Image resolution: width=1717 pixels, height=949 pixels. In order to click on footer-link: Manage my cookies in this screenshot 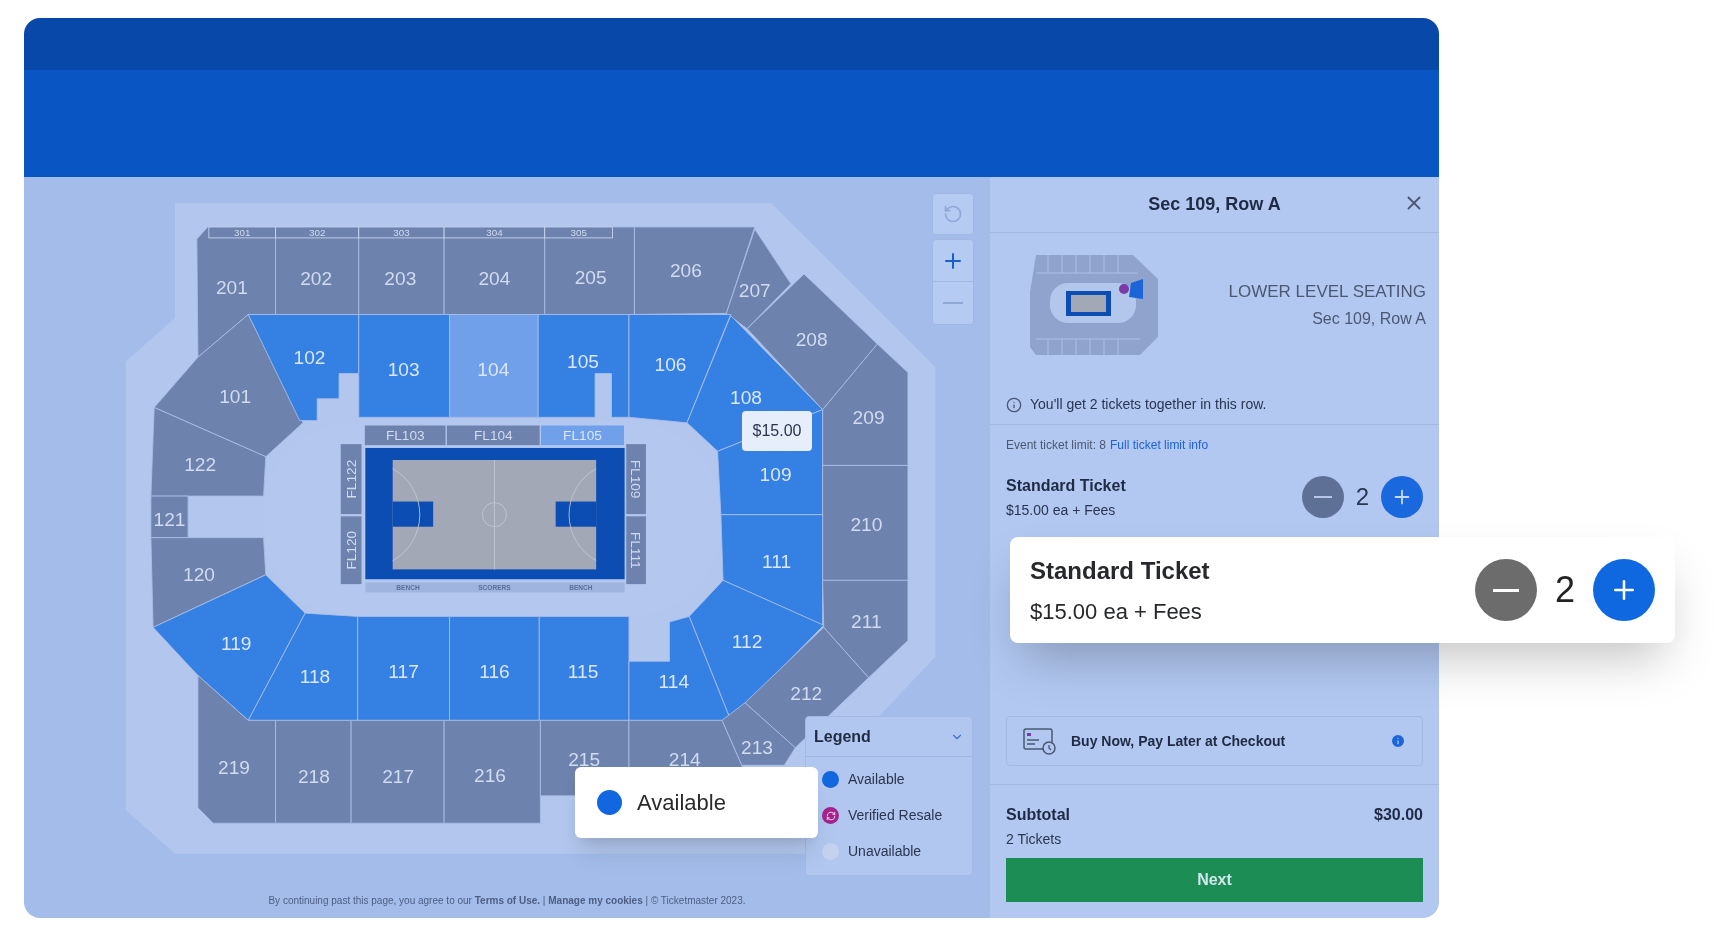, I will do `click(595, 900)`.